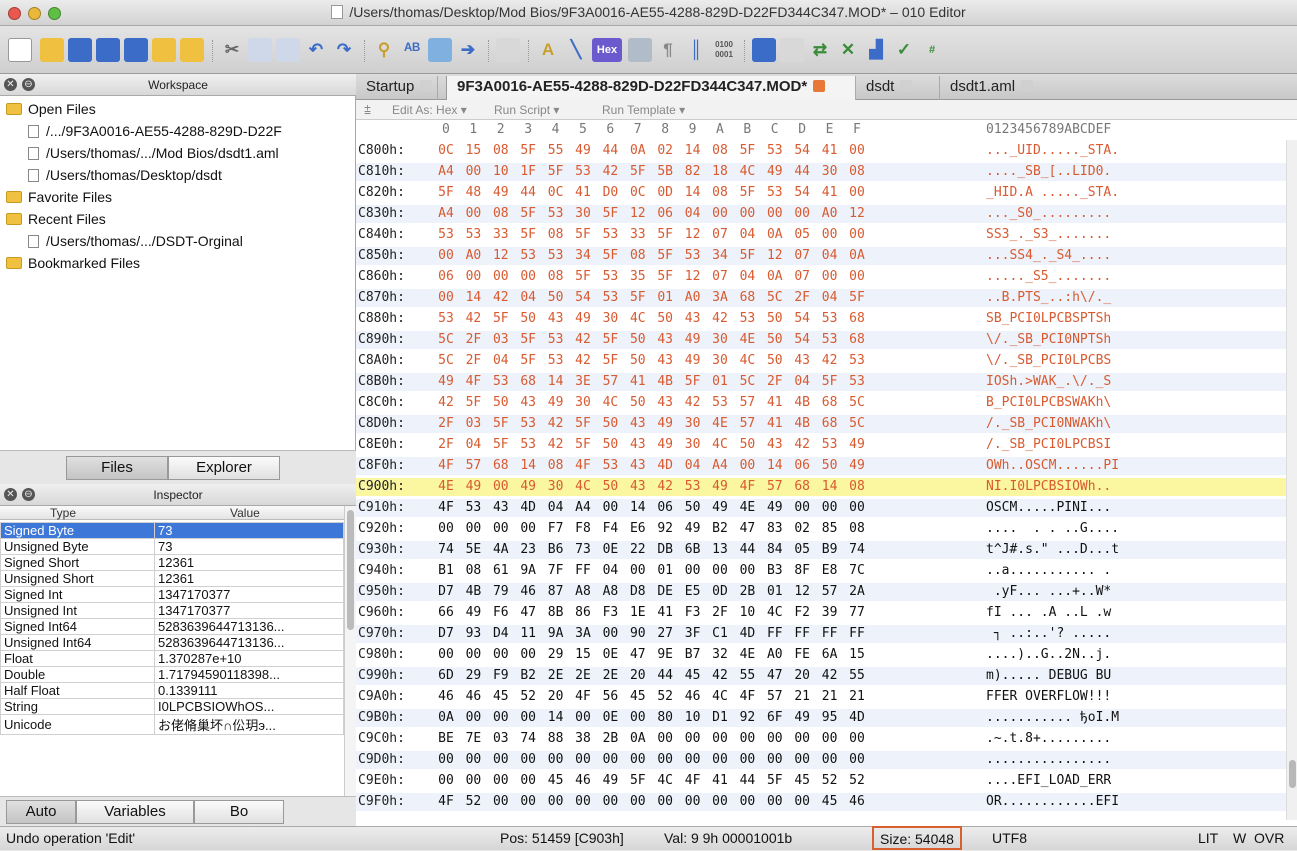 The height and width of the screenshot is (851, 1297). I want to click on hex-byte: 6F, so click(775, 718).